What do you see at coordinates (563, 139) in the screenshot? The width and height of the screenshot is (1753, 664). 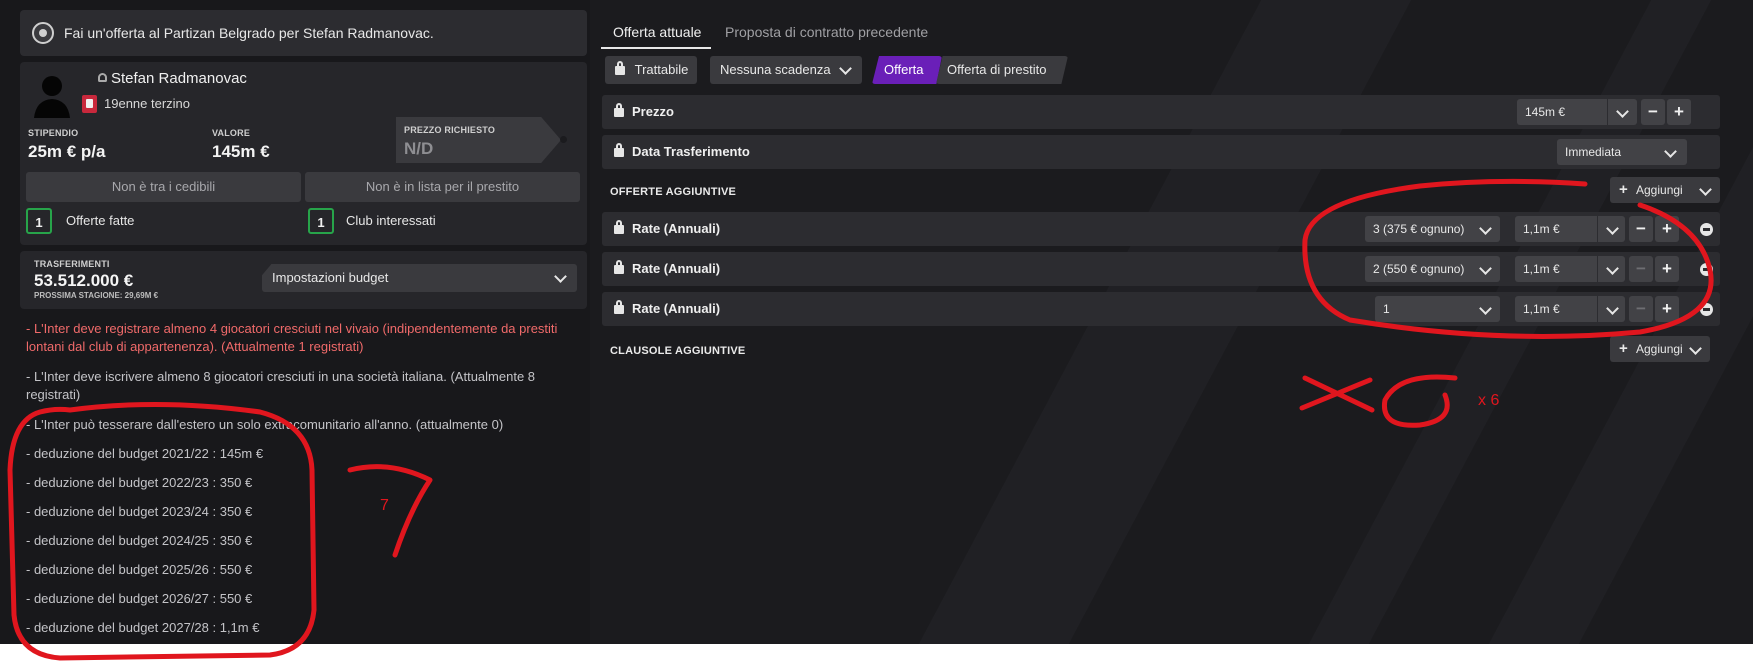 I see `asking-price-dot` at bounding box center [563, 139].